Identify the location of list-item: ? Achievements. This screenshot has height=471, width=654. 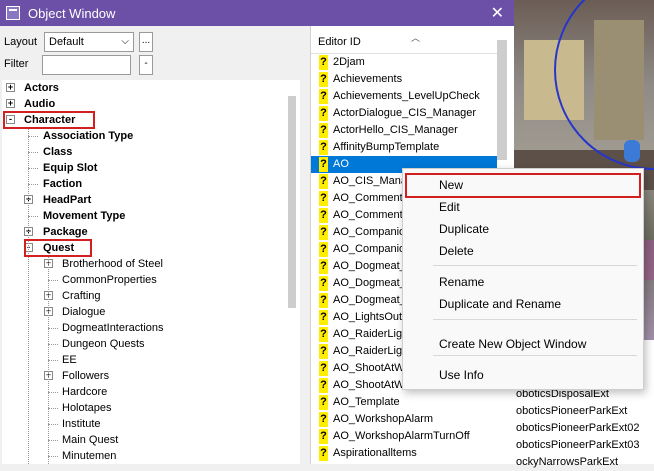
(404, 79).